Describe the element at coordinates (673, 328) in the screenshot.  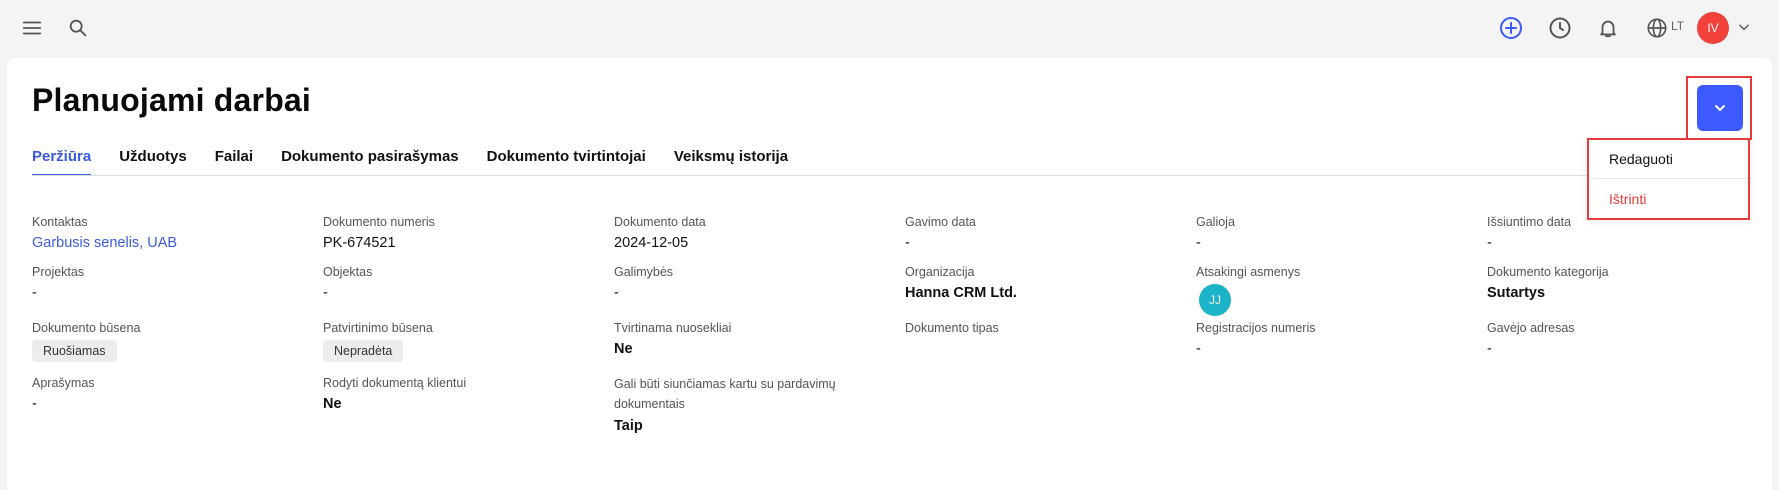
I see `field-label: Tvirtinama nuosekliai` at that location.